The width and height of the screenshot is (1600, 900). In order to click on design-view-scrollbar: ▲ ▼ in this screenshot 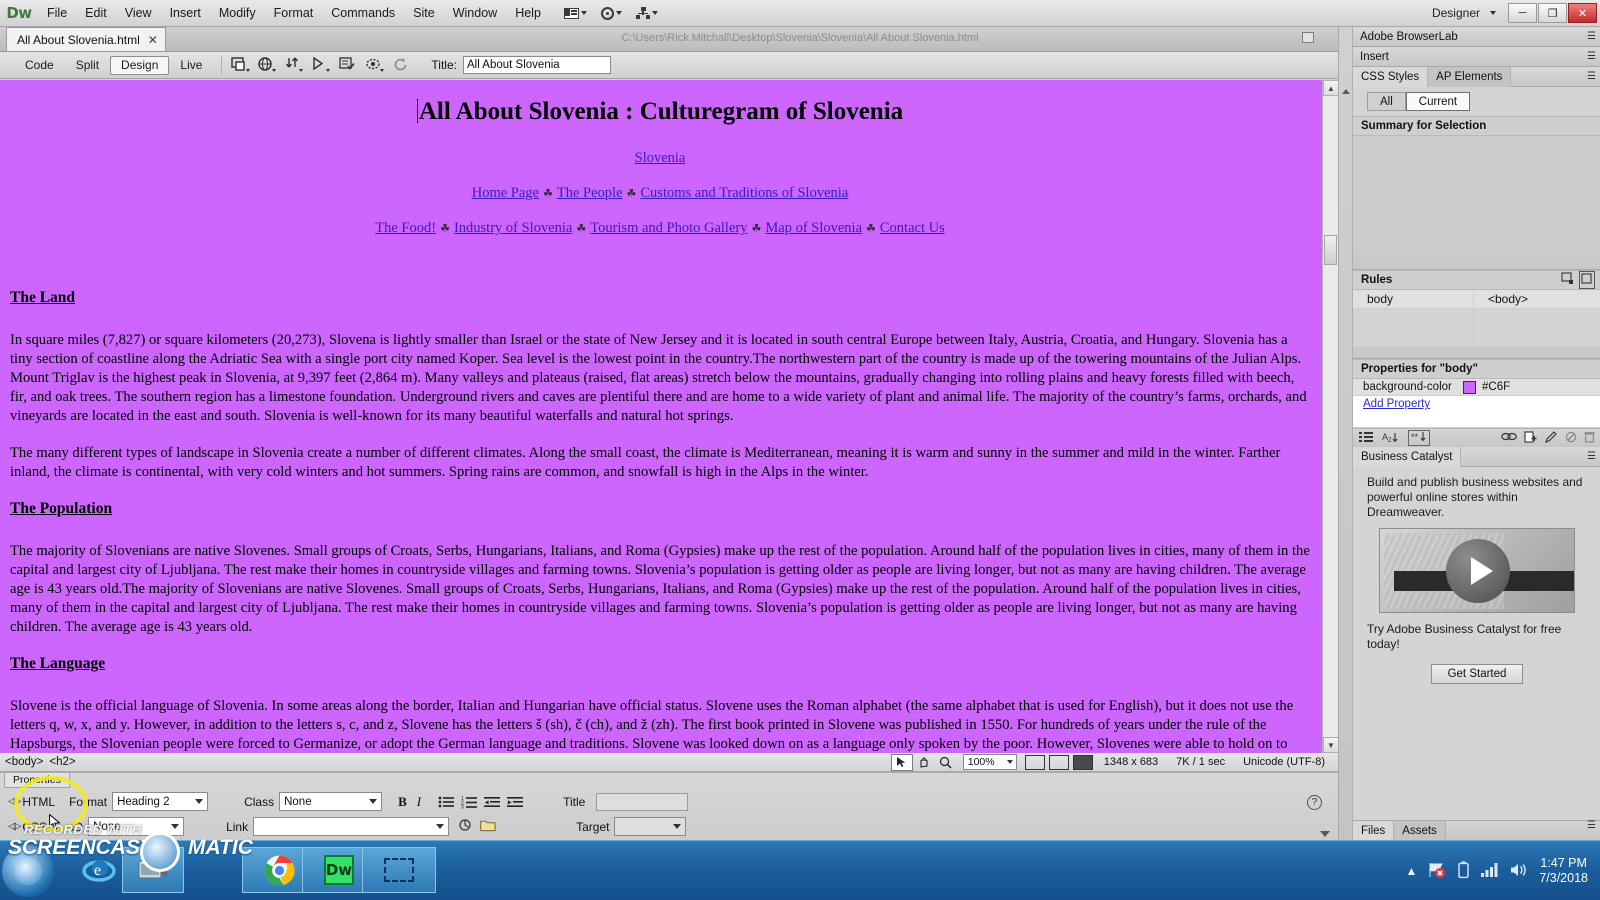, I will do `click(1330, 416)`.